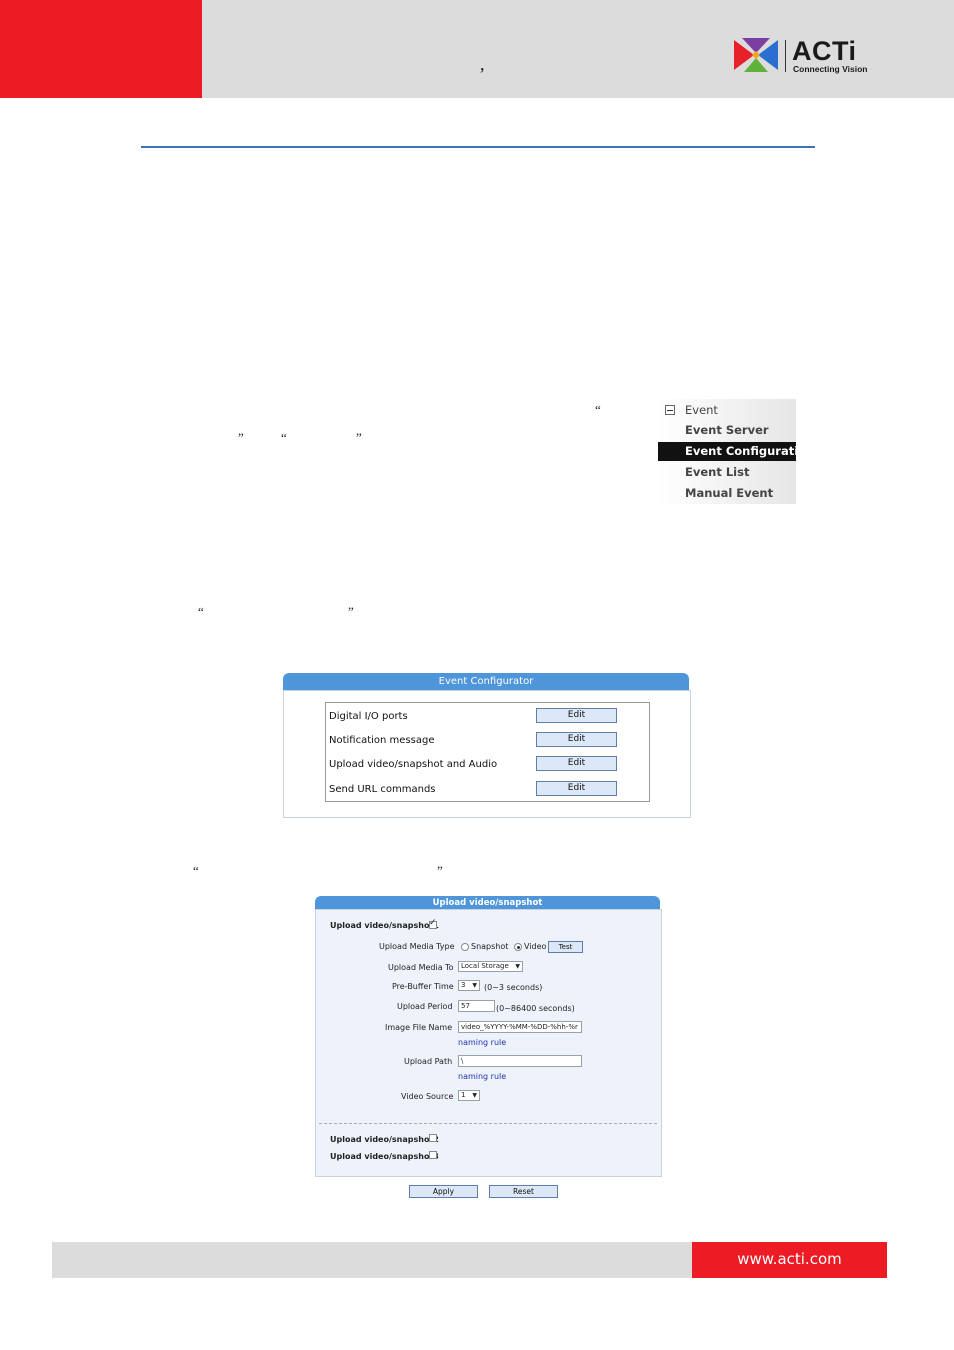 This screenshot has width=954, height=1350. I want to click on menu-item-label: Event Configuration, so click(750, 451).